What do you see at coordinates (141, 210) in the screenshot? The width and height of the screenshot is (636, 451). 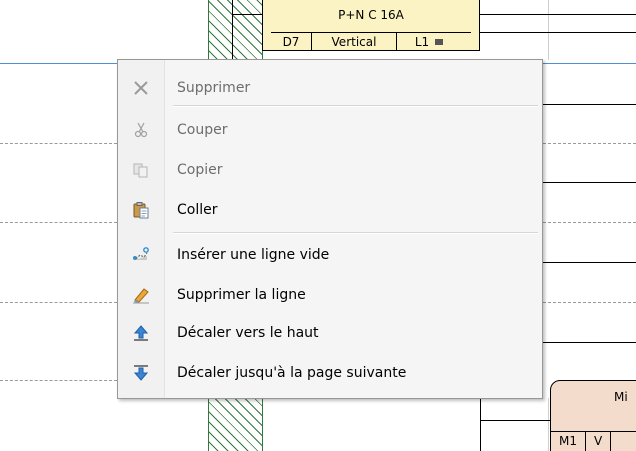 I see `clipboard-paste-icon` at bounding box center [141, 210].